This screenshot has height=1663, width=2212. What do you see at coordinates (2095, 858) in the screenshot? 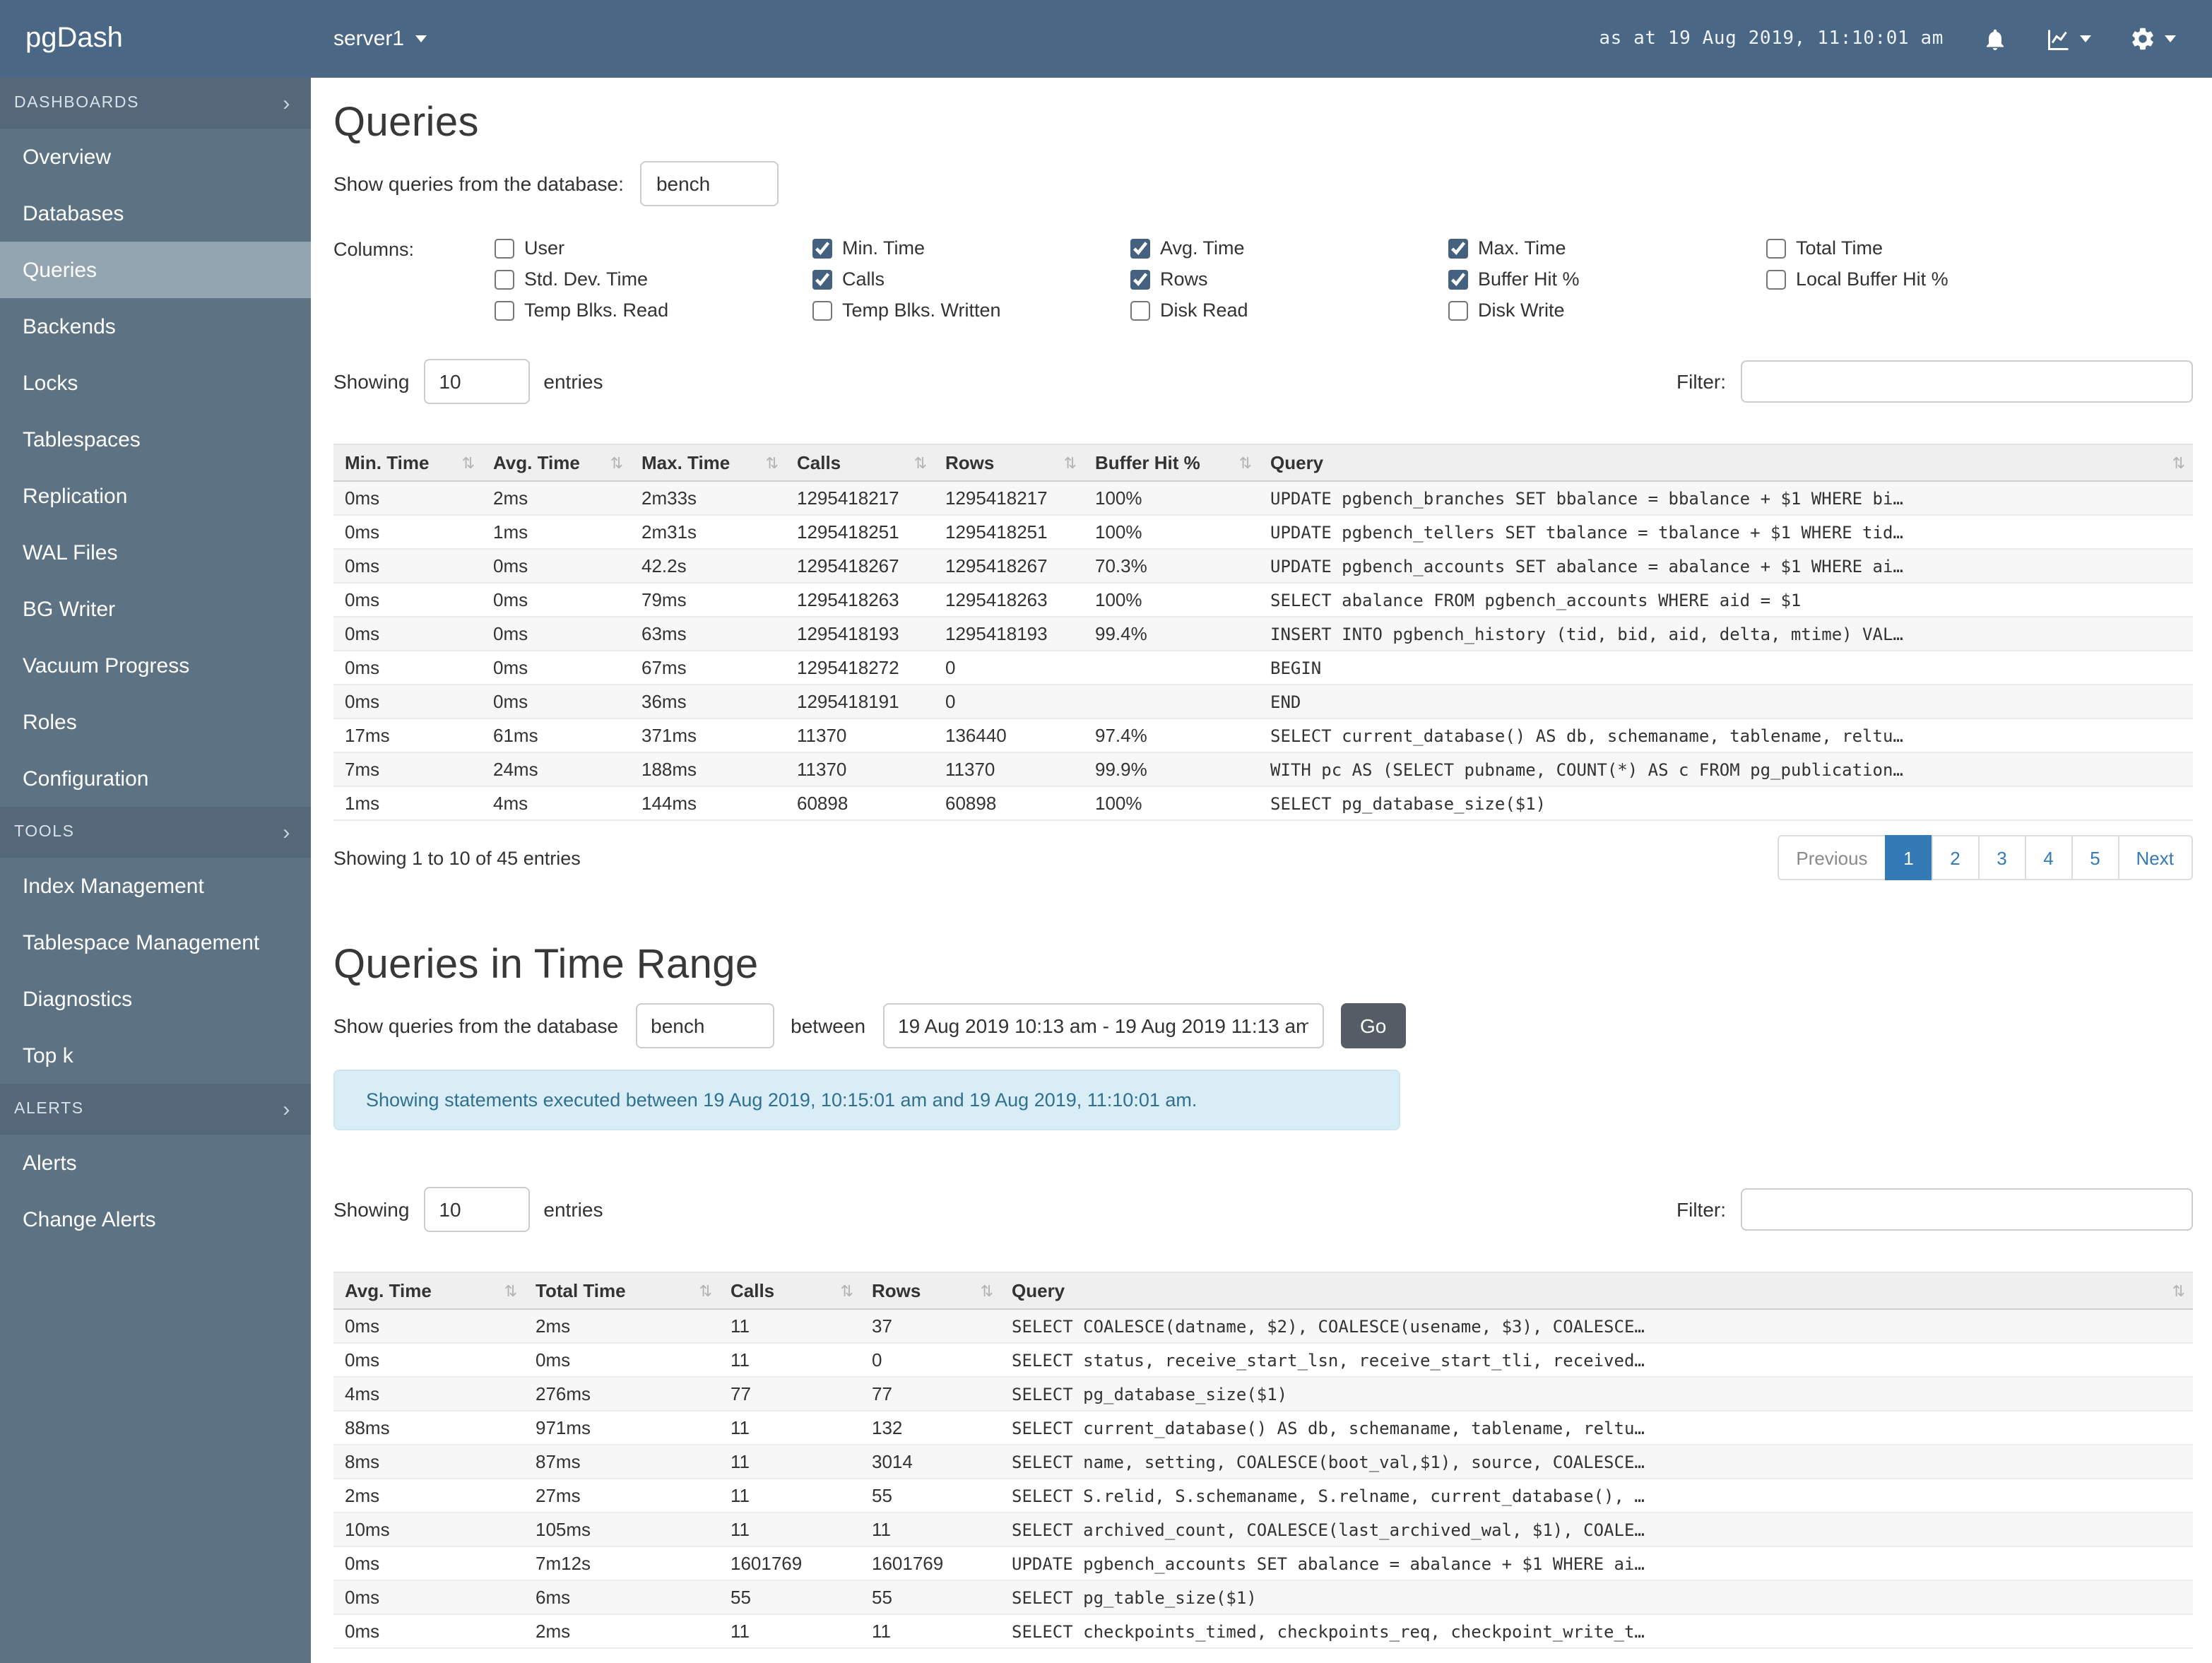
I see `page-button-5: 5` at bounding box center [2095, 858].